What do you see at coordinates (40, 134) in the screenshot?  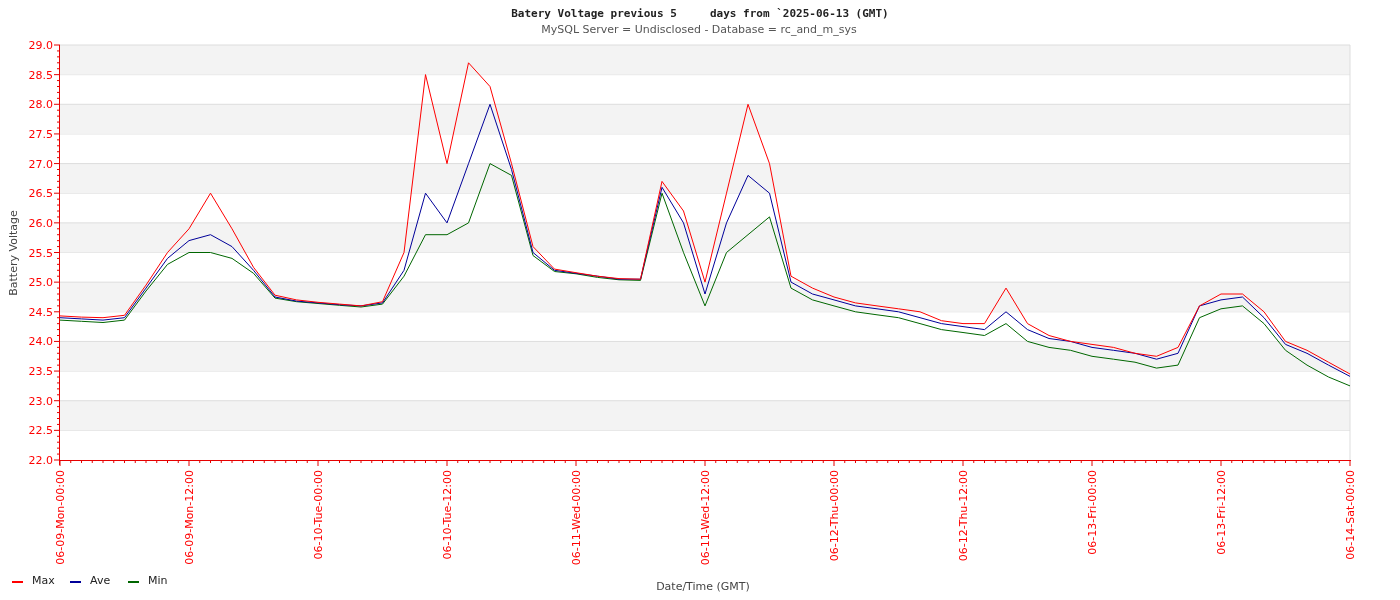 I see `y-tick-label: 27.5` at bounding box center [40, 134].